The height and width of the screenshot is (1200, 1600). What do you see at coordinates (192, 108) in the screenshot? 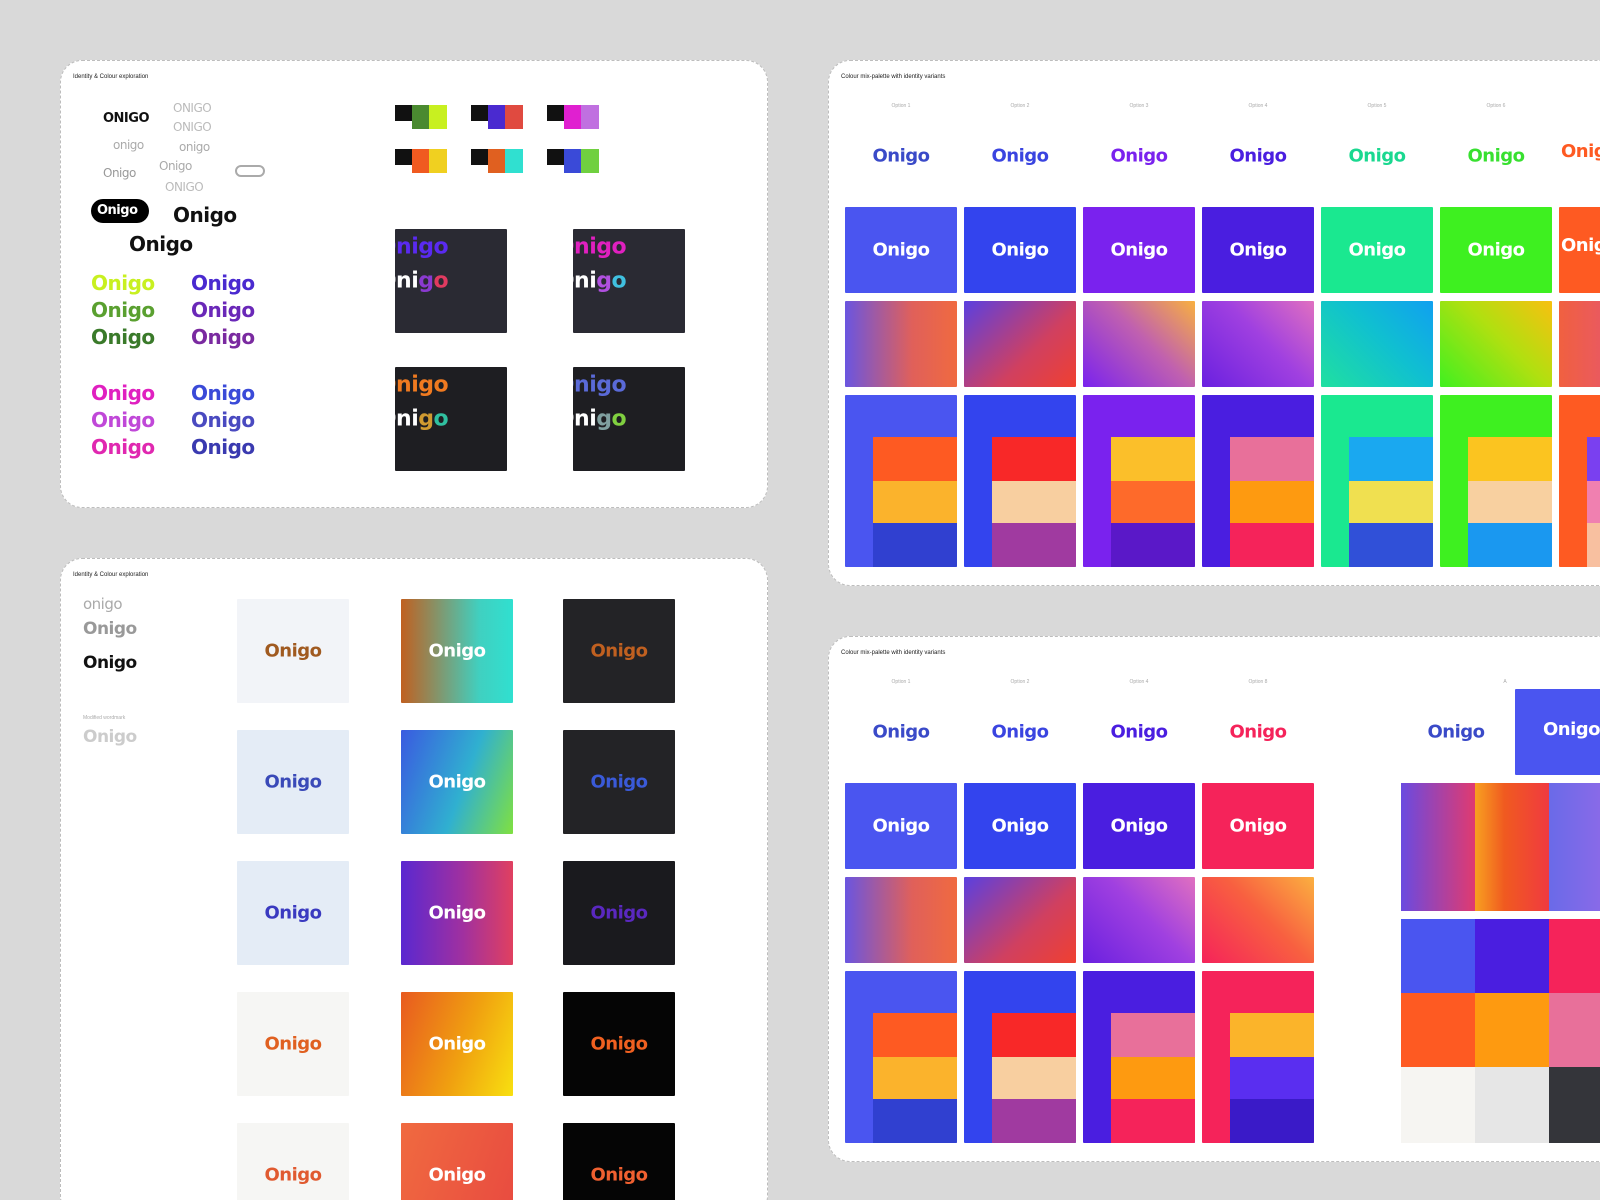
I see `wordmark-upper-light: ONIGO` at bounding box center [192, 108].